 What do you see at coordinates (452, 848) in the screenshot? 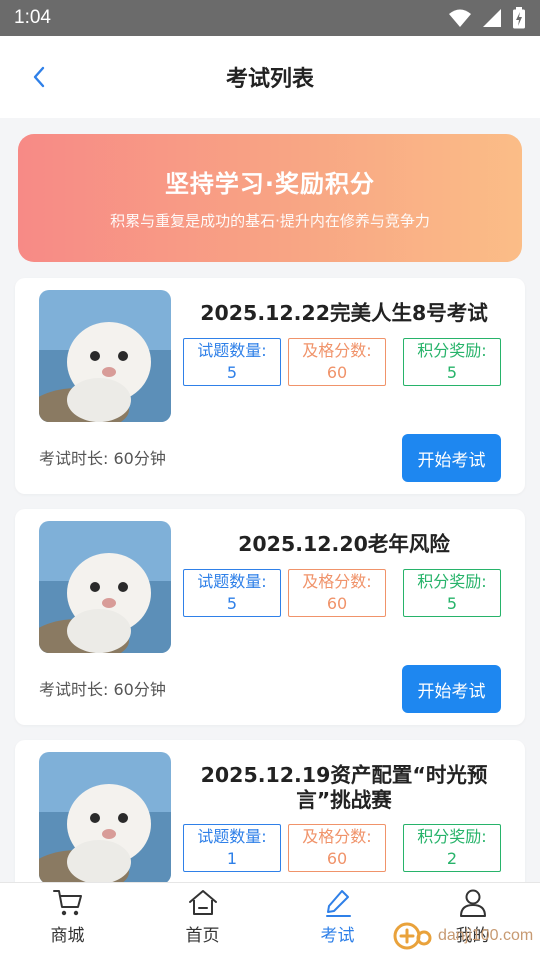
I see `reward-box: 积分奖励: 2` at bounding box center [452, 848].